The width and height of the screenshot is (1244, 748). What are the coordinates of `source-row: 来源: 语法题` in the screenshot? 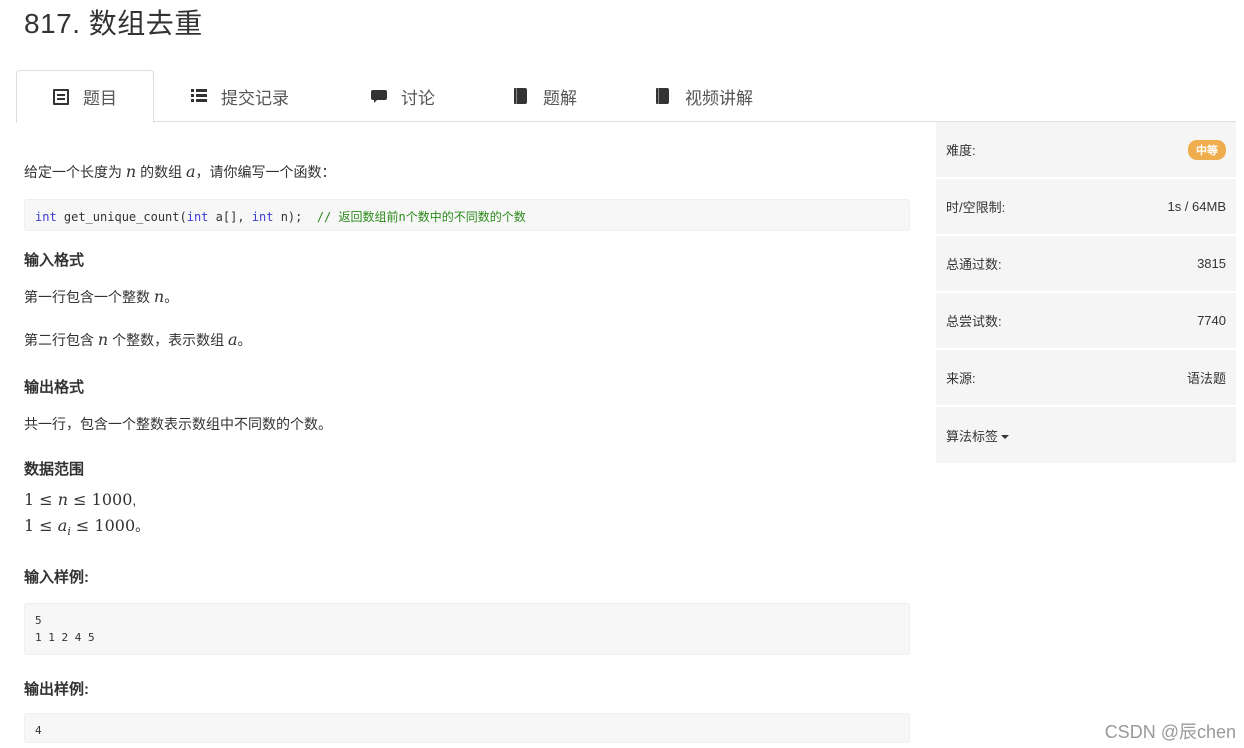 It's located at (1086, 378).